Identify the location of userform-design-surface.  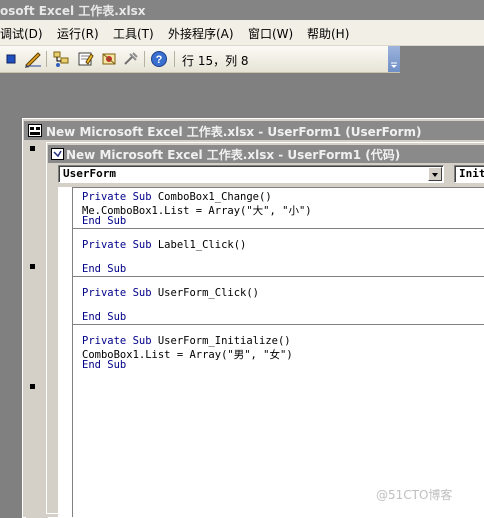
(37, 330).